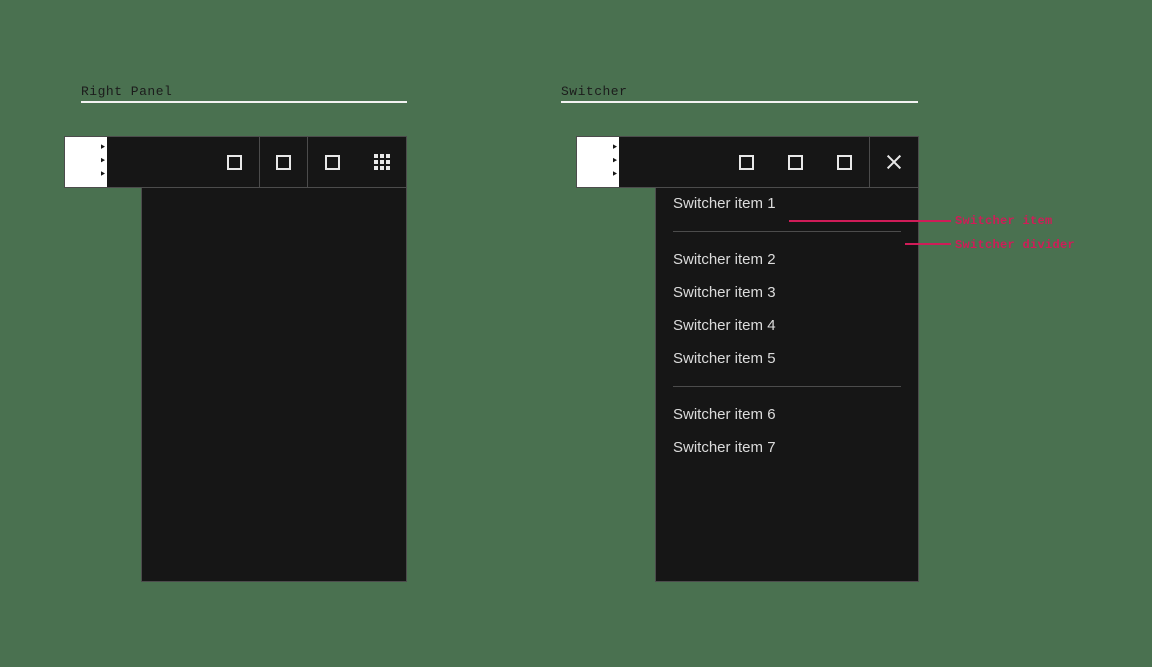 This screenshot has height=667, width=1152. Describe the element at coordinates (870, 221) in the screenshot. I see `annotation-leader-item` at that location.